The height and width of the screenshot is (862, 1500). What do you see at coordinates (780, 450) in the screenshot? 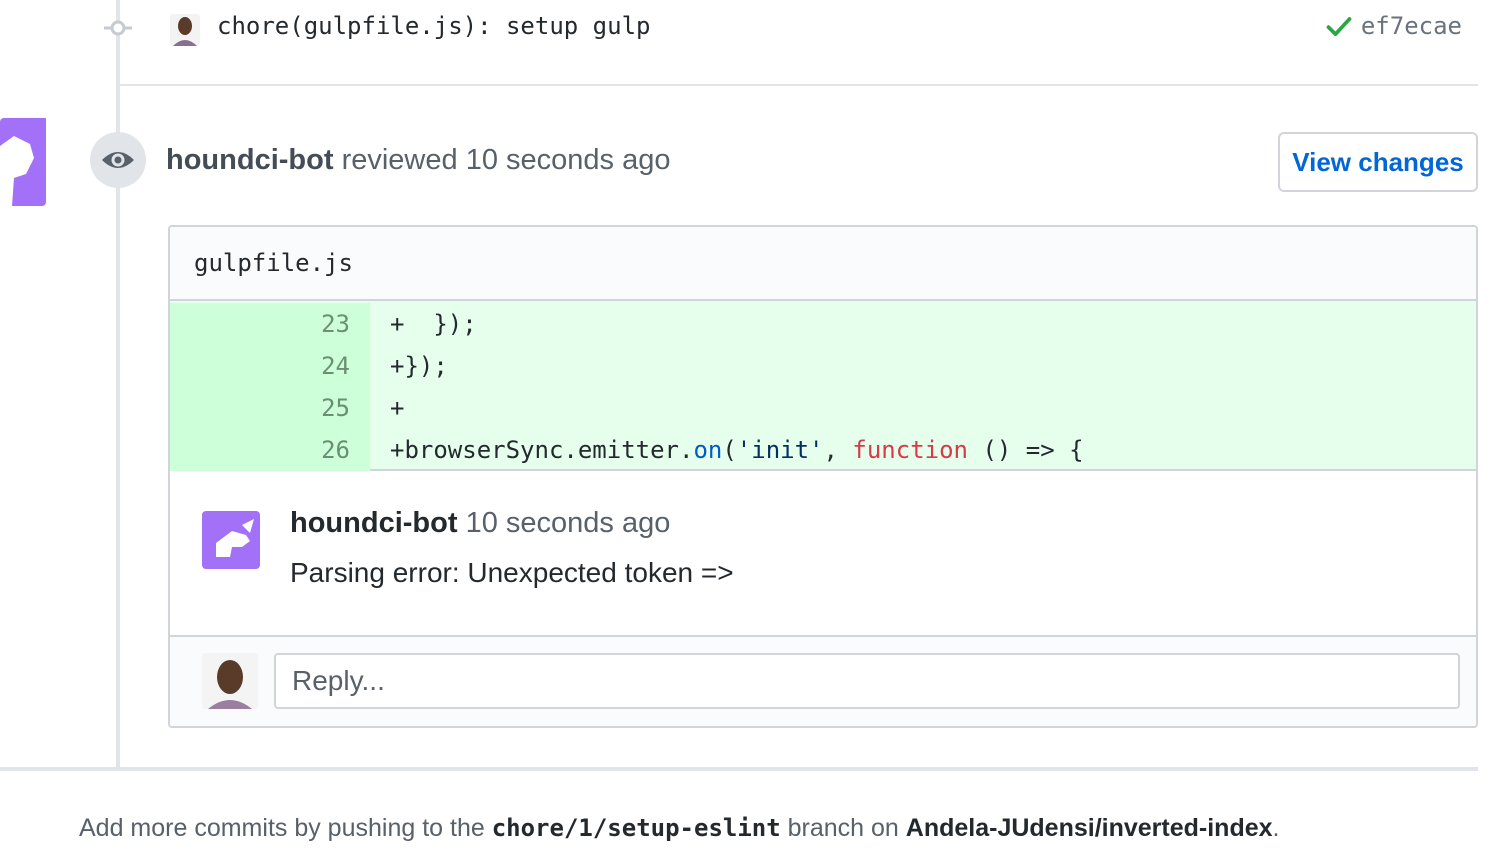
I see `code-token-string: 'init'` at bounding box center [780, 450].